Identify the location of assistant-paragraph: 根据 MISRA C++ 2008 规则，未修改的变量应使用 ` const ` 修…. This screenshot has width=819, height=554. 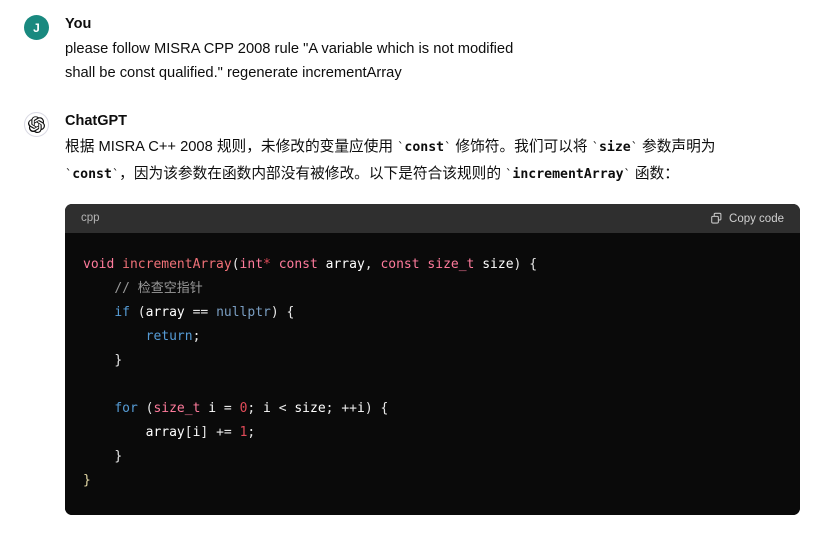
(426, 161).